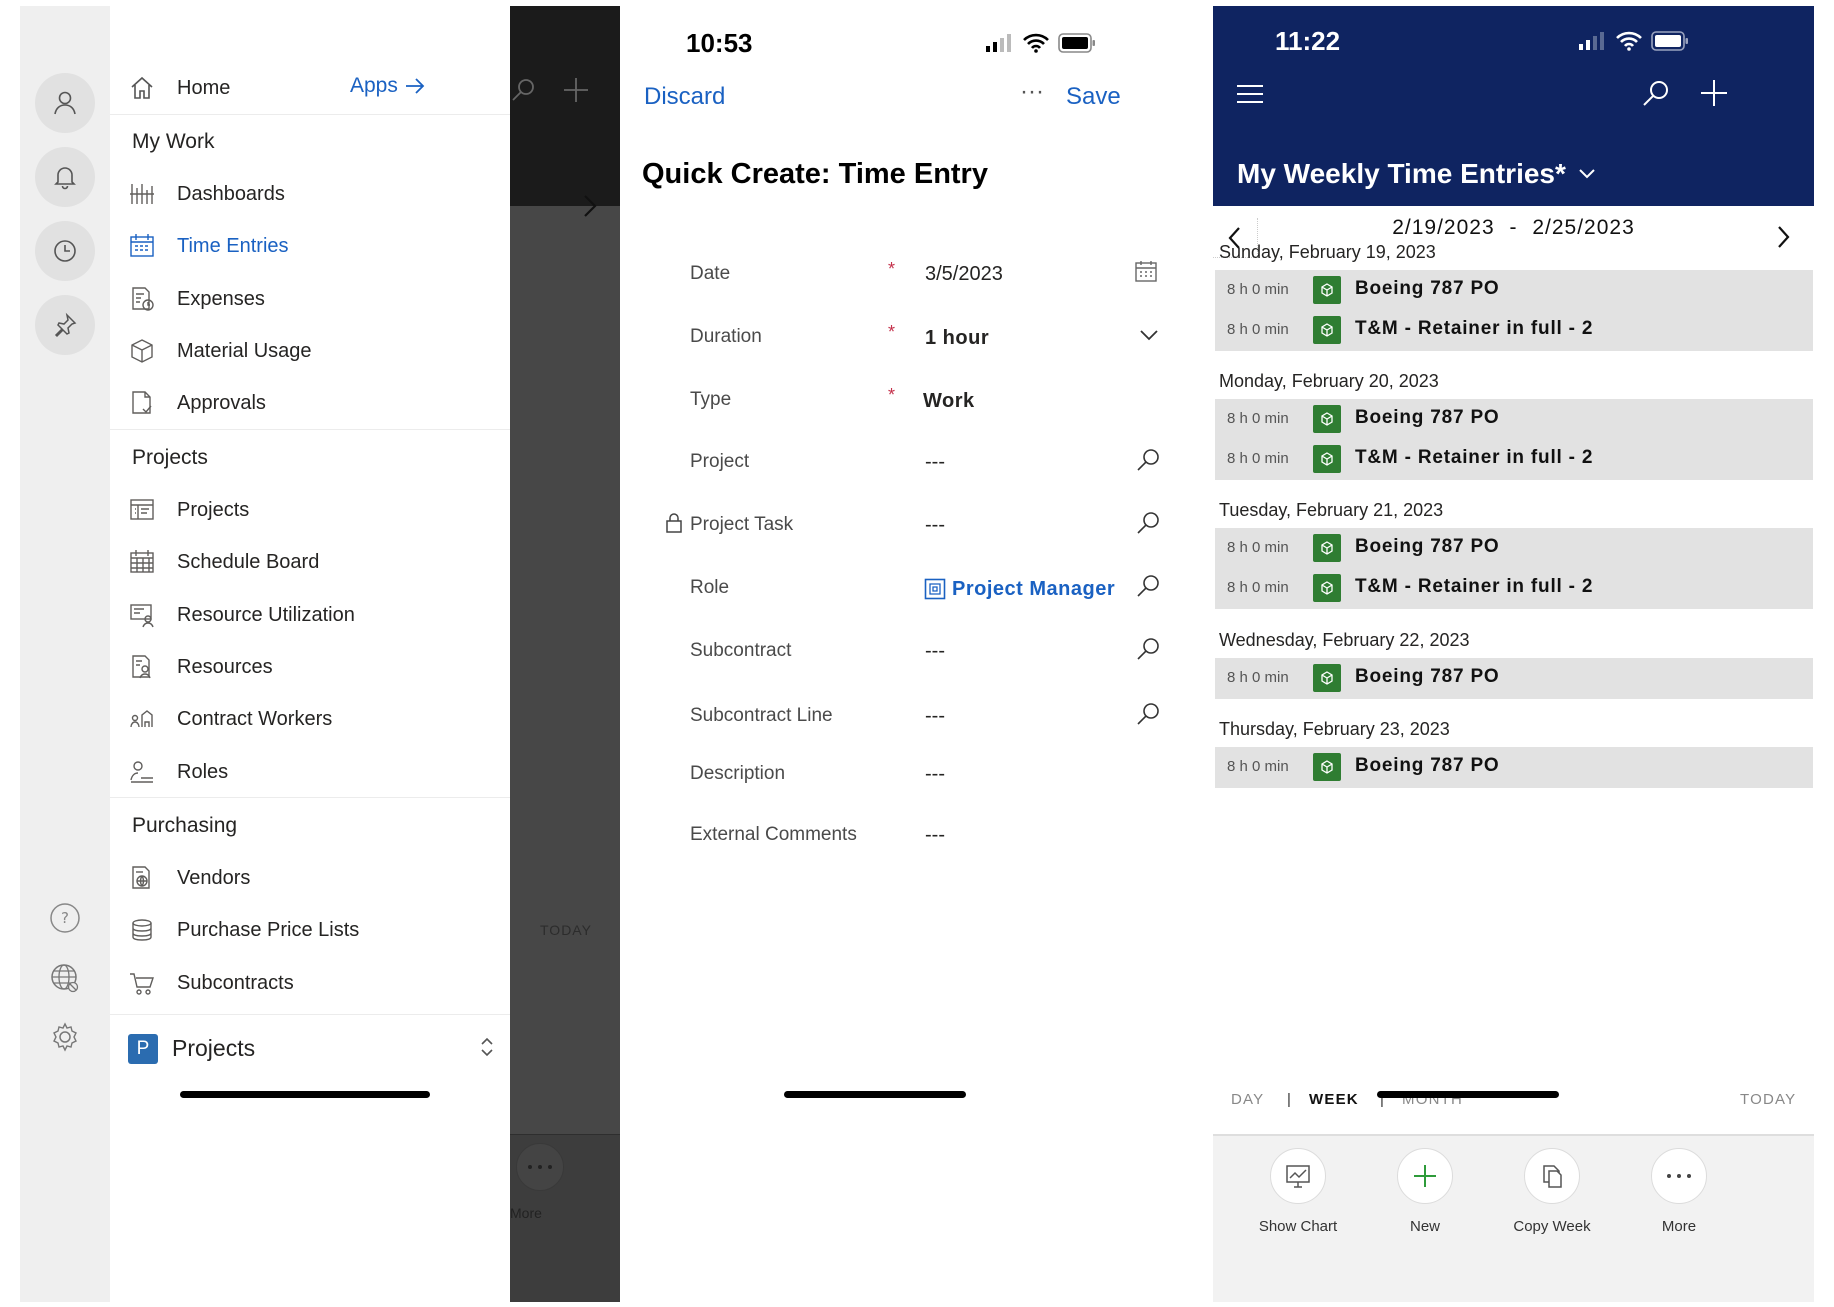 The image size is (1834, 1307). I want to click on bell-icon, so click(65, 177).